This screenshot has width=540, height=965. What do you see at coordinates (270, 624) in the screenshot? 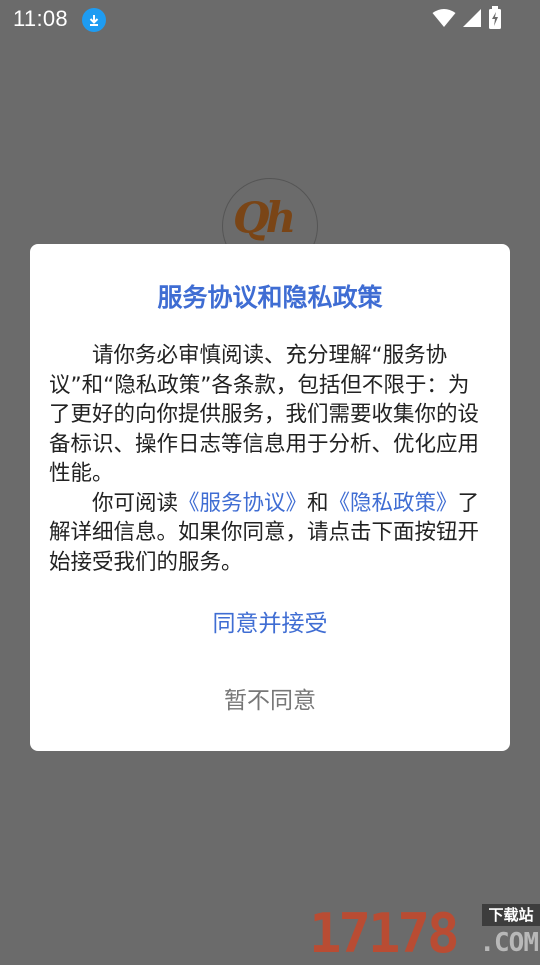
I see `agree-button: 同意并接受` at bounding box center [270, 624].